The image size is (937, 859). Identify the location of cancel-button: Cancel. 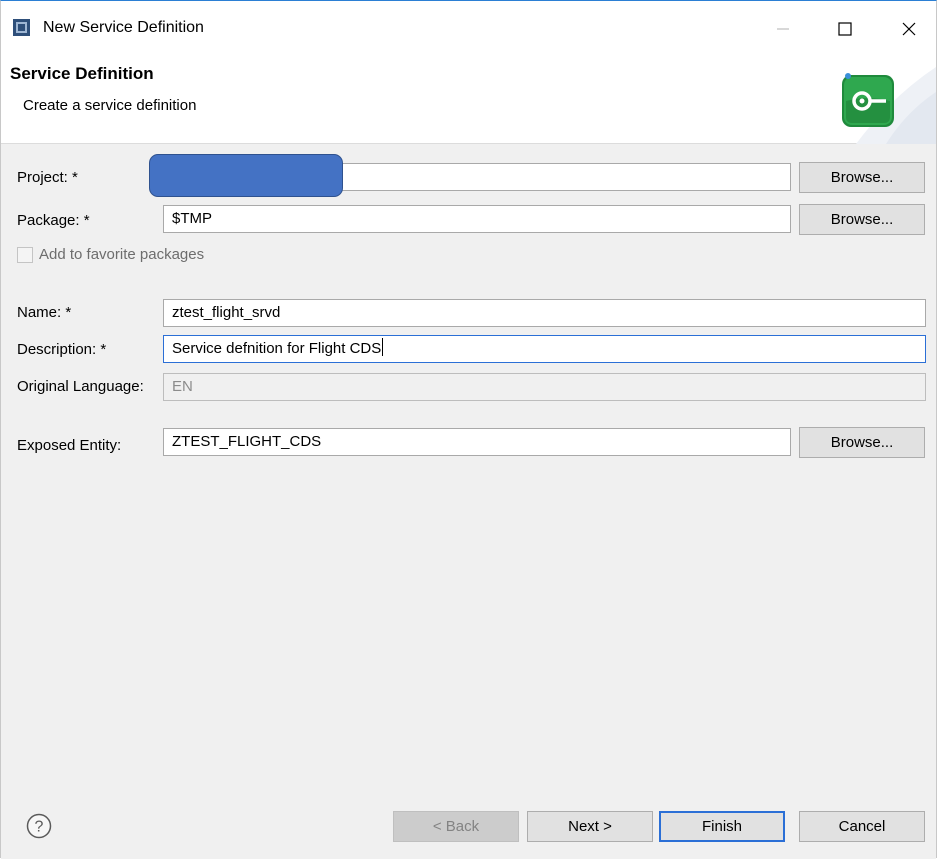
(862, 826).